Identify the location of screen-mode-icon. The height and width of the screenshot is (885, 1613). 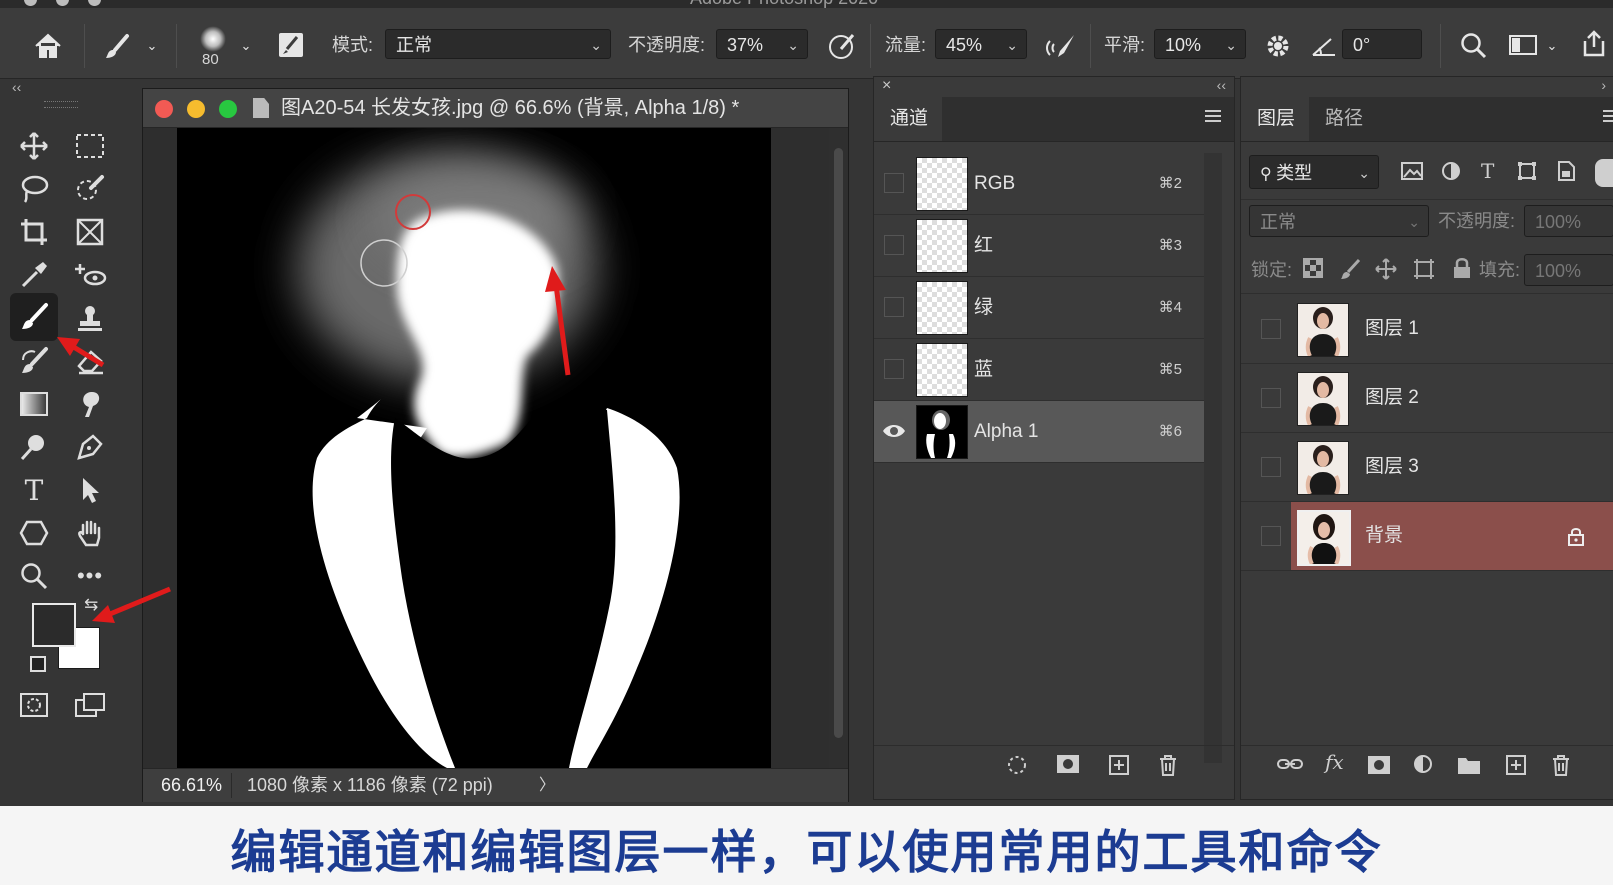
(90, 705).